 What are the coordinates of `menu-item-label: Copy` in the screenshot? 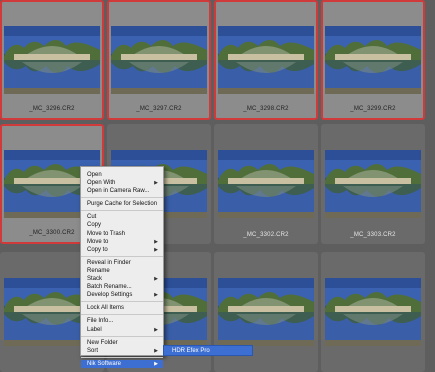 It's located at (94, 225).